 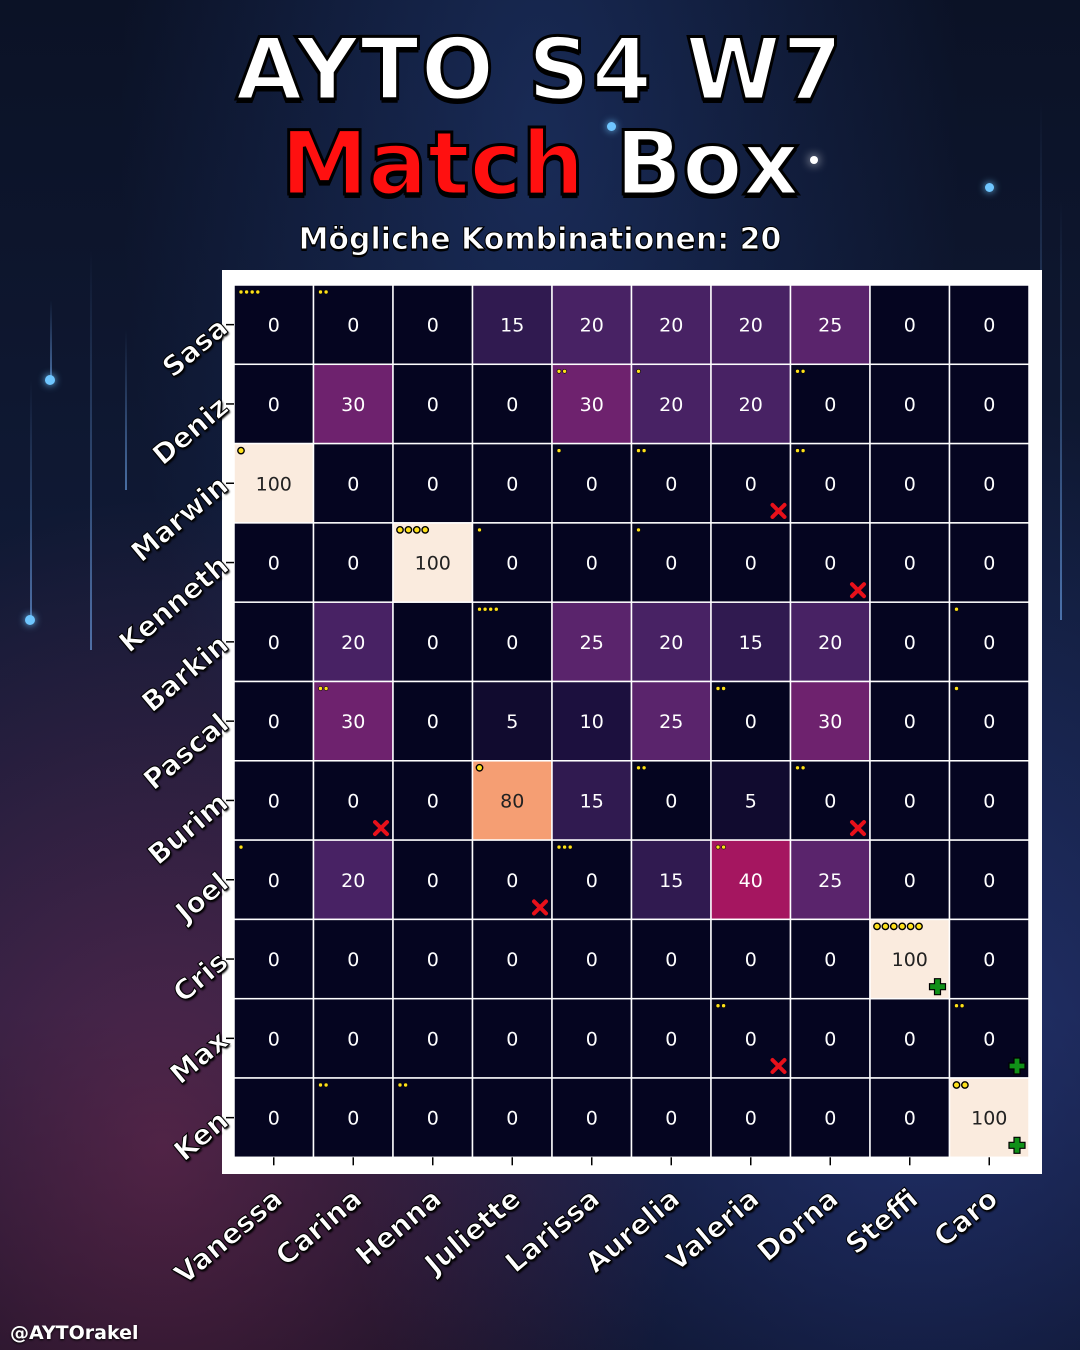 I want to click on cell-value-label: 30, so click(x=353, y=722).